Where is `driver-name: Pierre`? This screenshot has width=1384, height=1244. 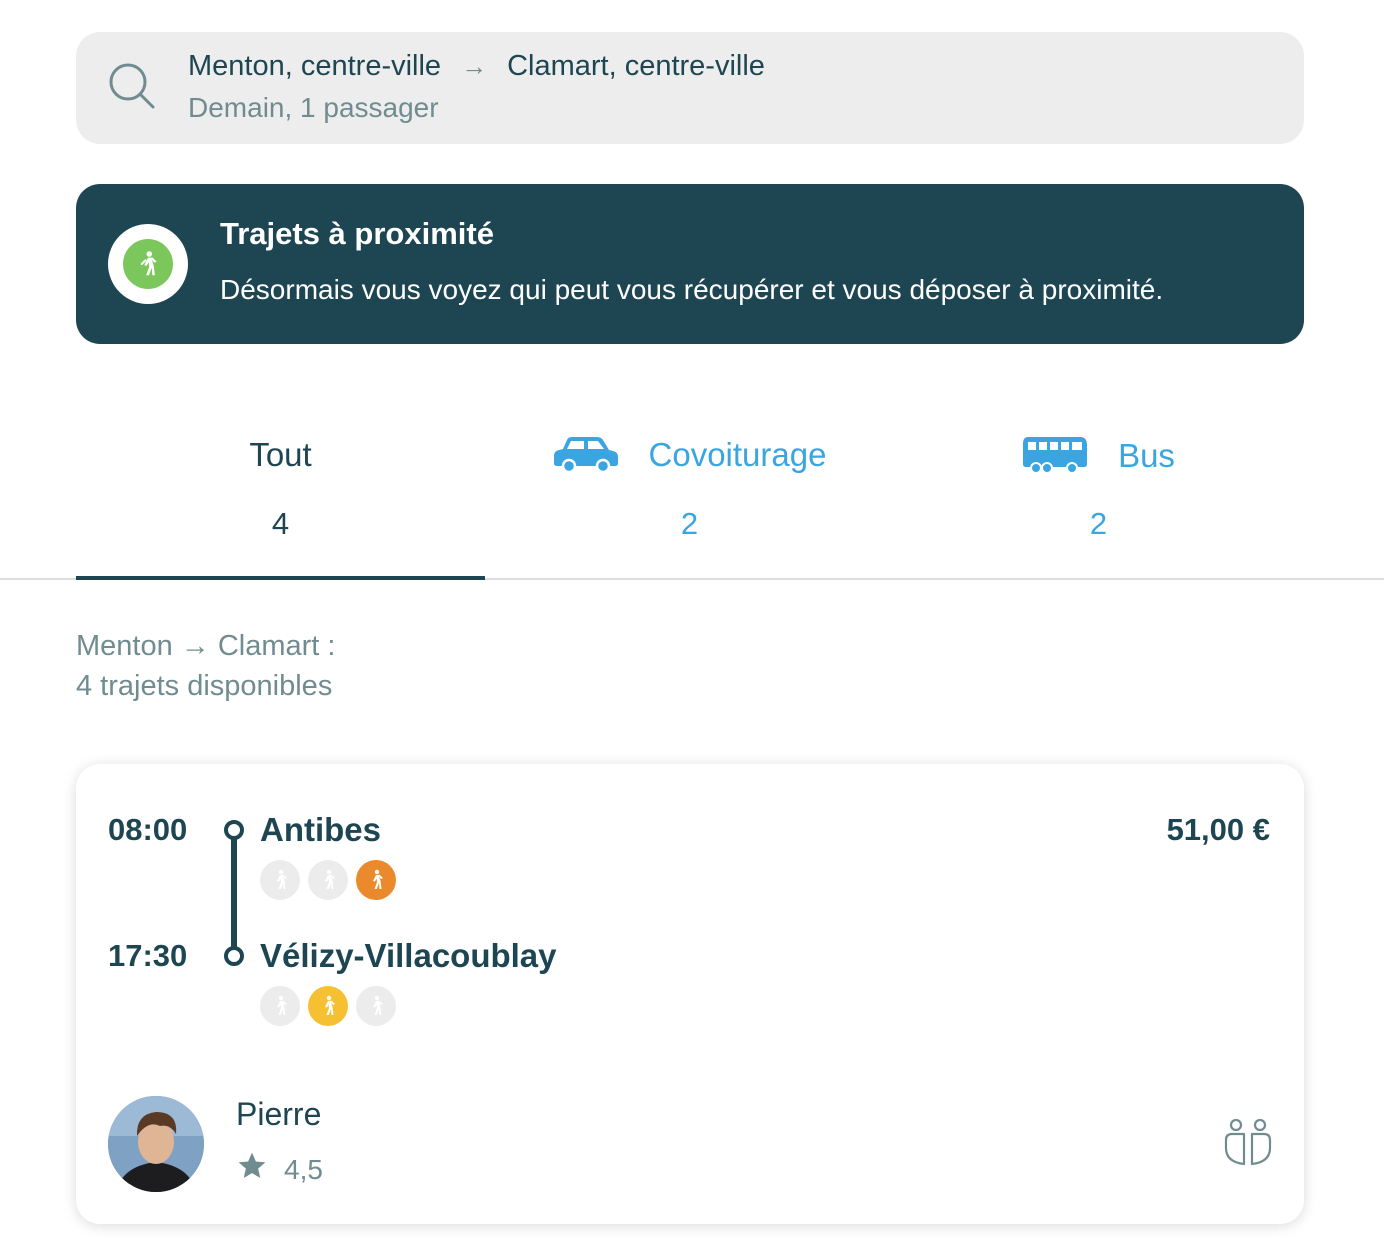 driver-name: Pierre is located at coordinates (279, 1114).